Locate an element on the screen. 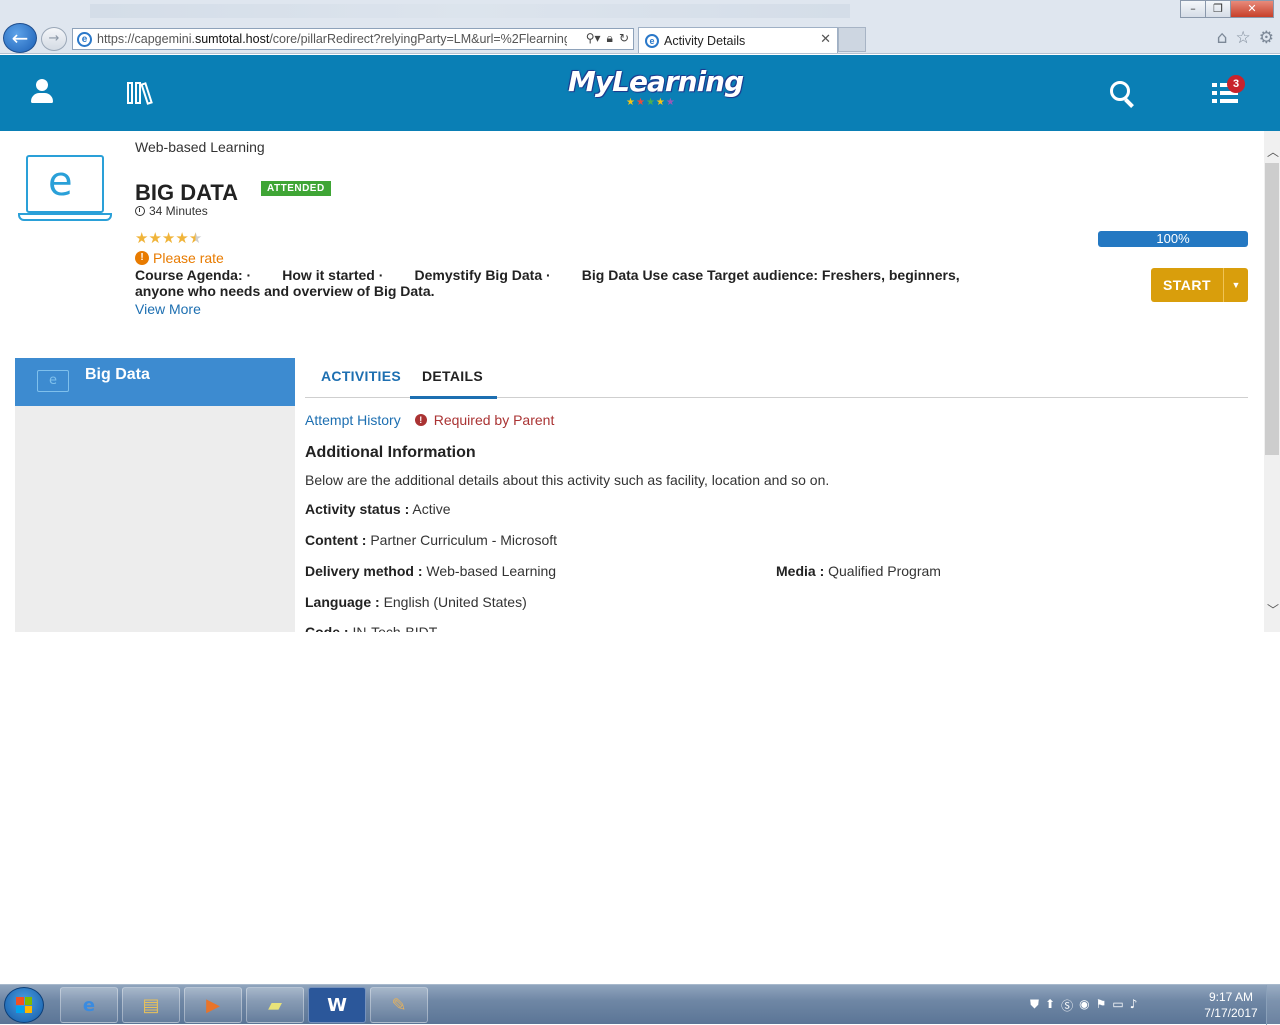 This screenshot has height=1025, width=1280. warning-icon: ! is located at coordinates (142, 258).